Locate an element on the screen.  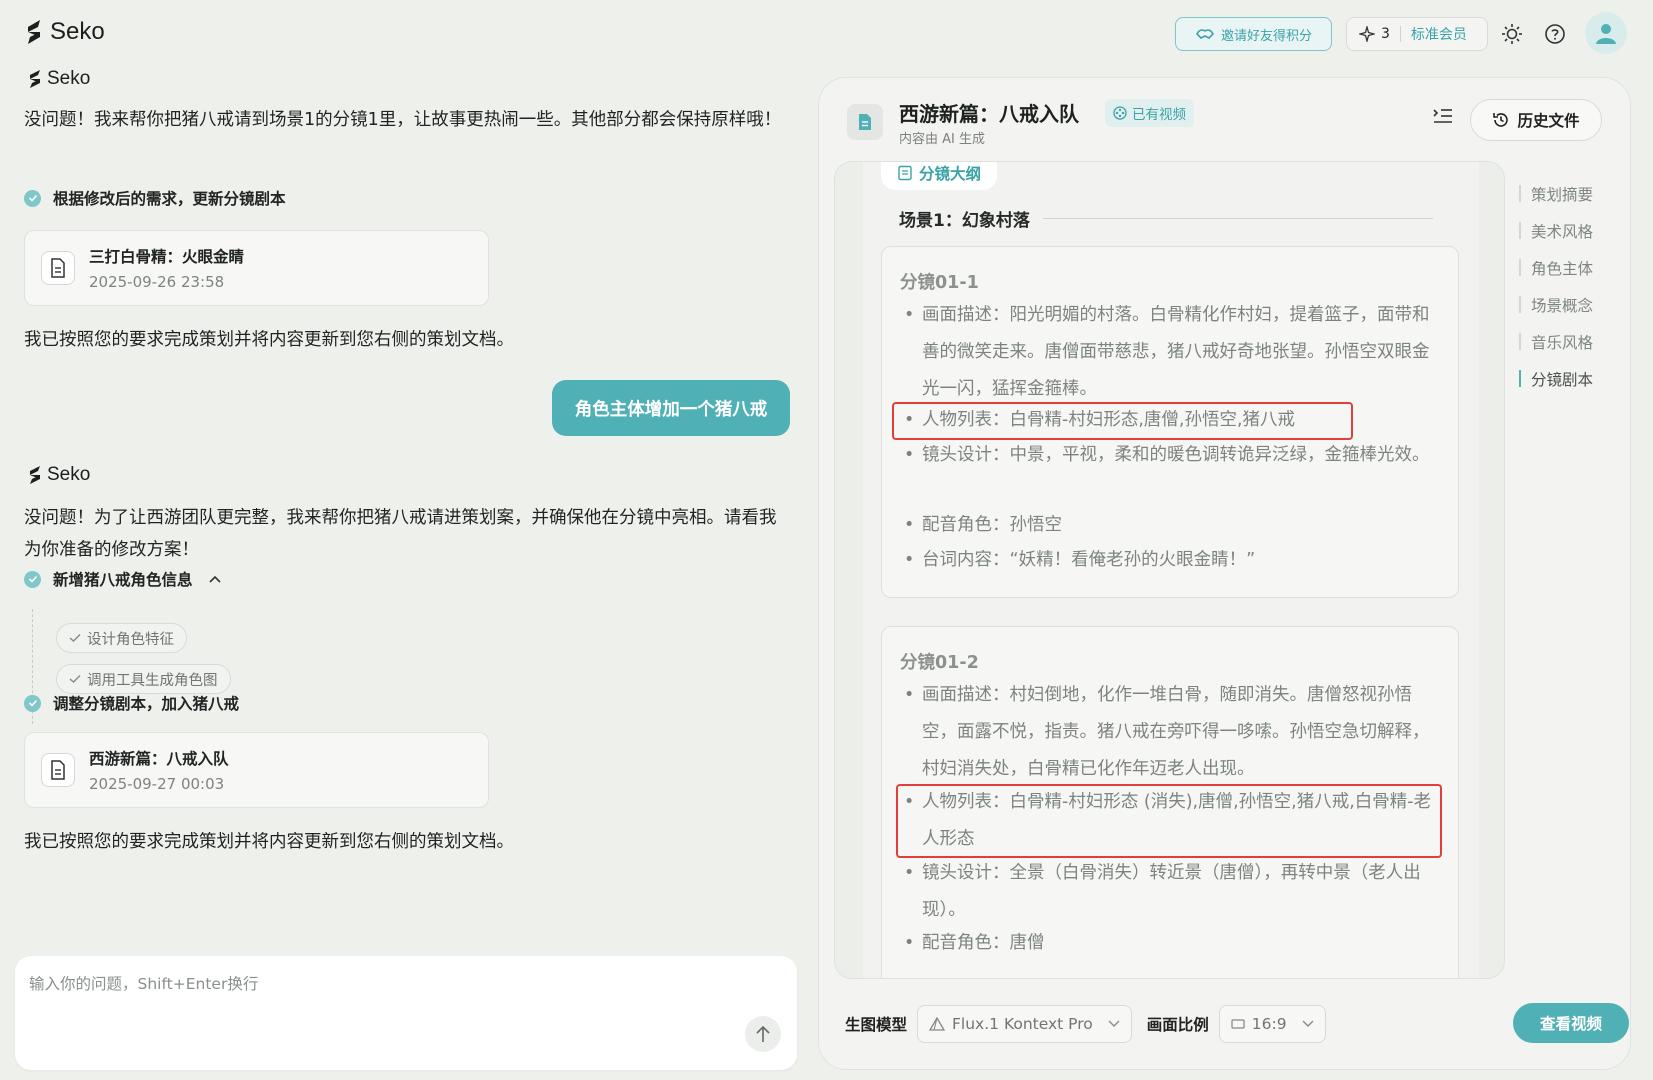
app-name: Seko is located at coordinates (77, 31).